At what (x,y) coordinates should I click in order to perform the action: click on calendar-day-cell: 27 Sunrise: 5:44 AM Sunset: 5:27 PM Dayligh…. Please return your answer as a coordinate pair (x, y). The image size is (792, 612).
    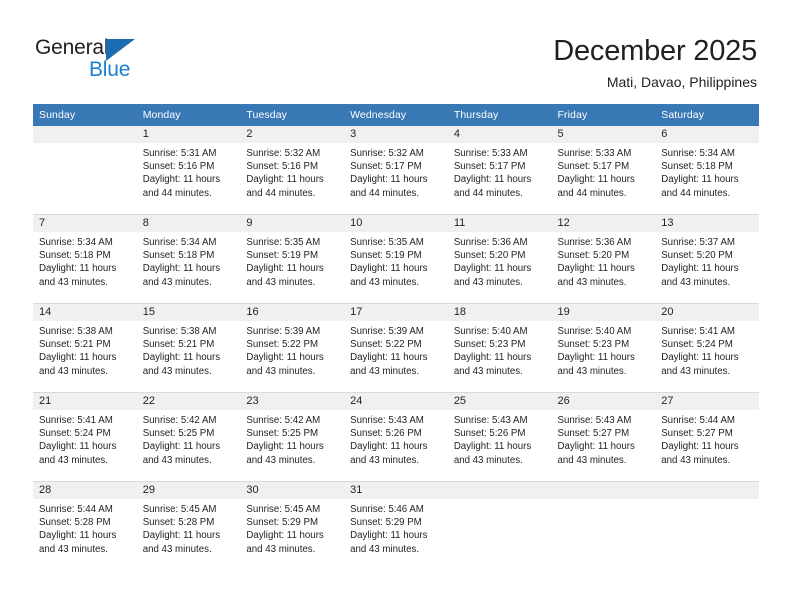
    Looking at the image, I should click on (707, 437).